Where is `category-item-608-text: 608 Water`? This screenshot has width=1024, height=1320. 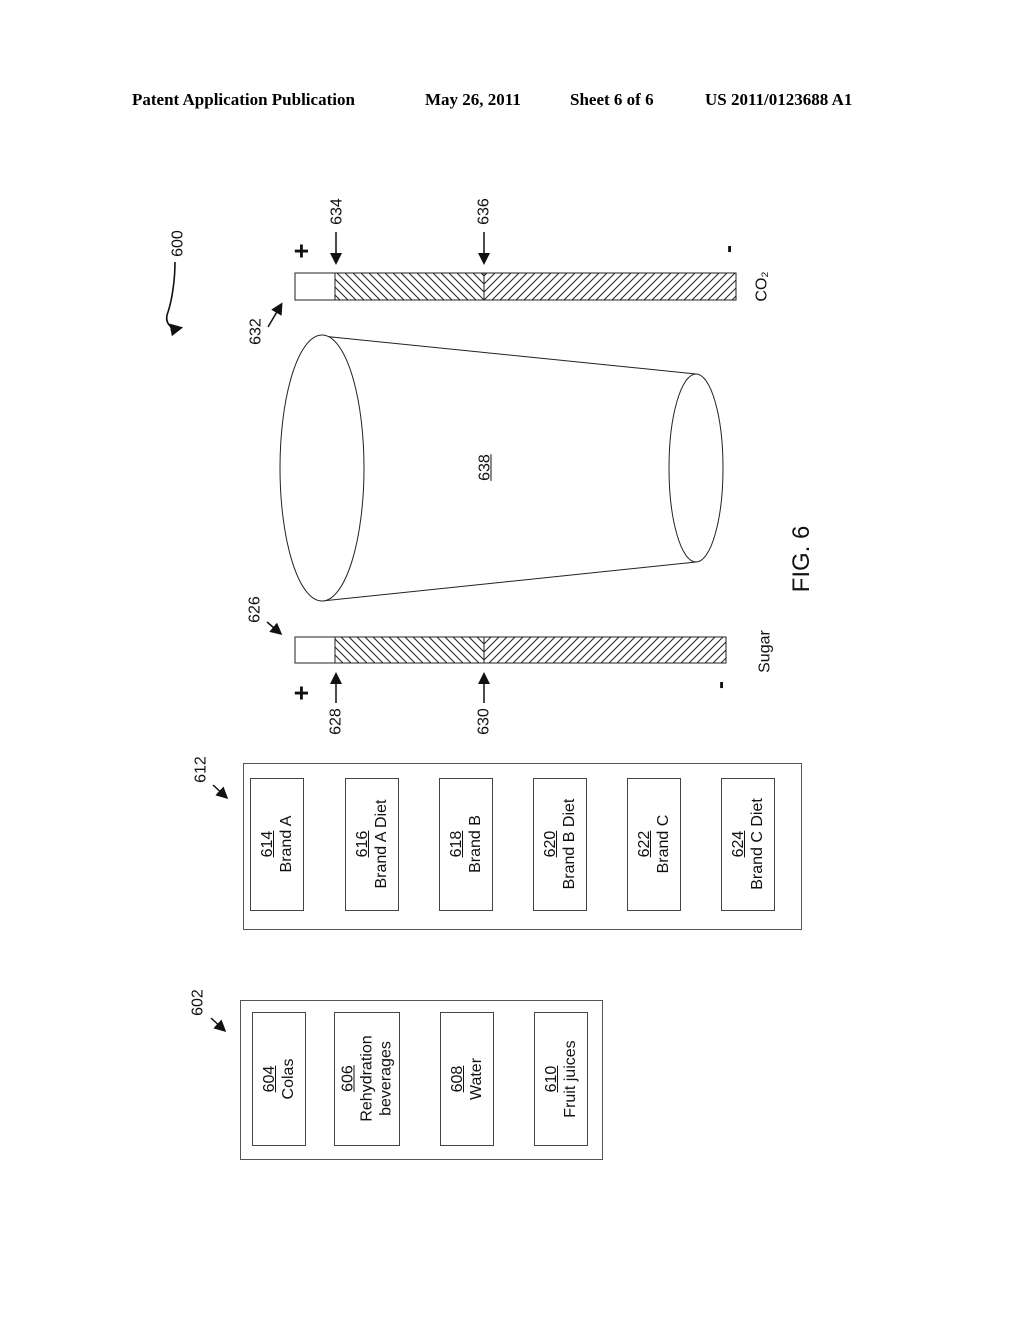
category-item-608-text: 608 Water is located at coordinates (467, 1079).